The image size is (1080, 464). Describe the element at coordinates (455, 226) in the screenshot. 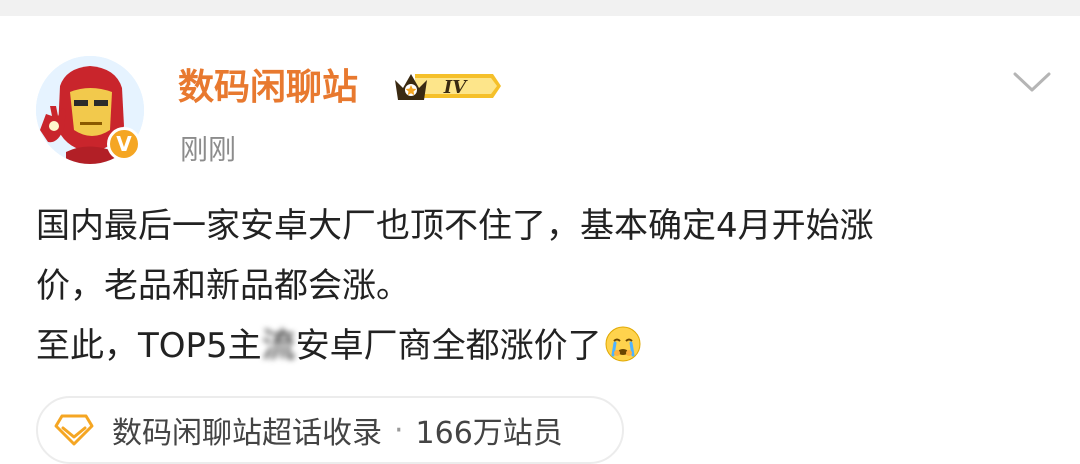

I see `post-text-line-1: 国内最后一家安卓大厂也顶不住了，基本确定4月开始涨` at that location.